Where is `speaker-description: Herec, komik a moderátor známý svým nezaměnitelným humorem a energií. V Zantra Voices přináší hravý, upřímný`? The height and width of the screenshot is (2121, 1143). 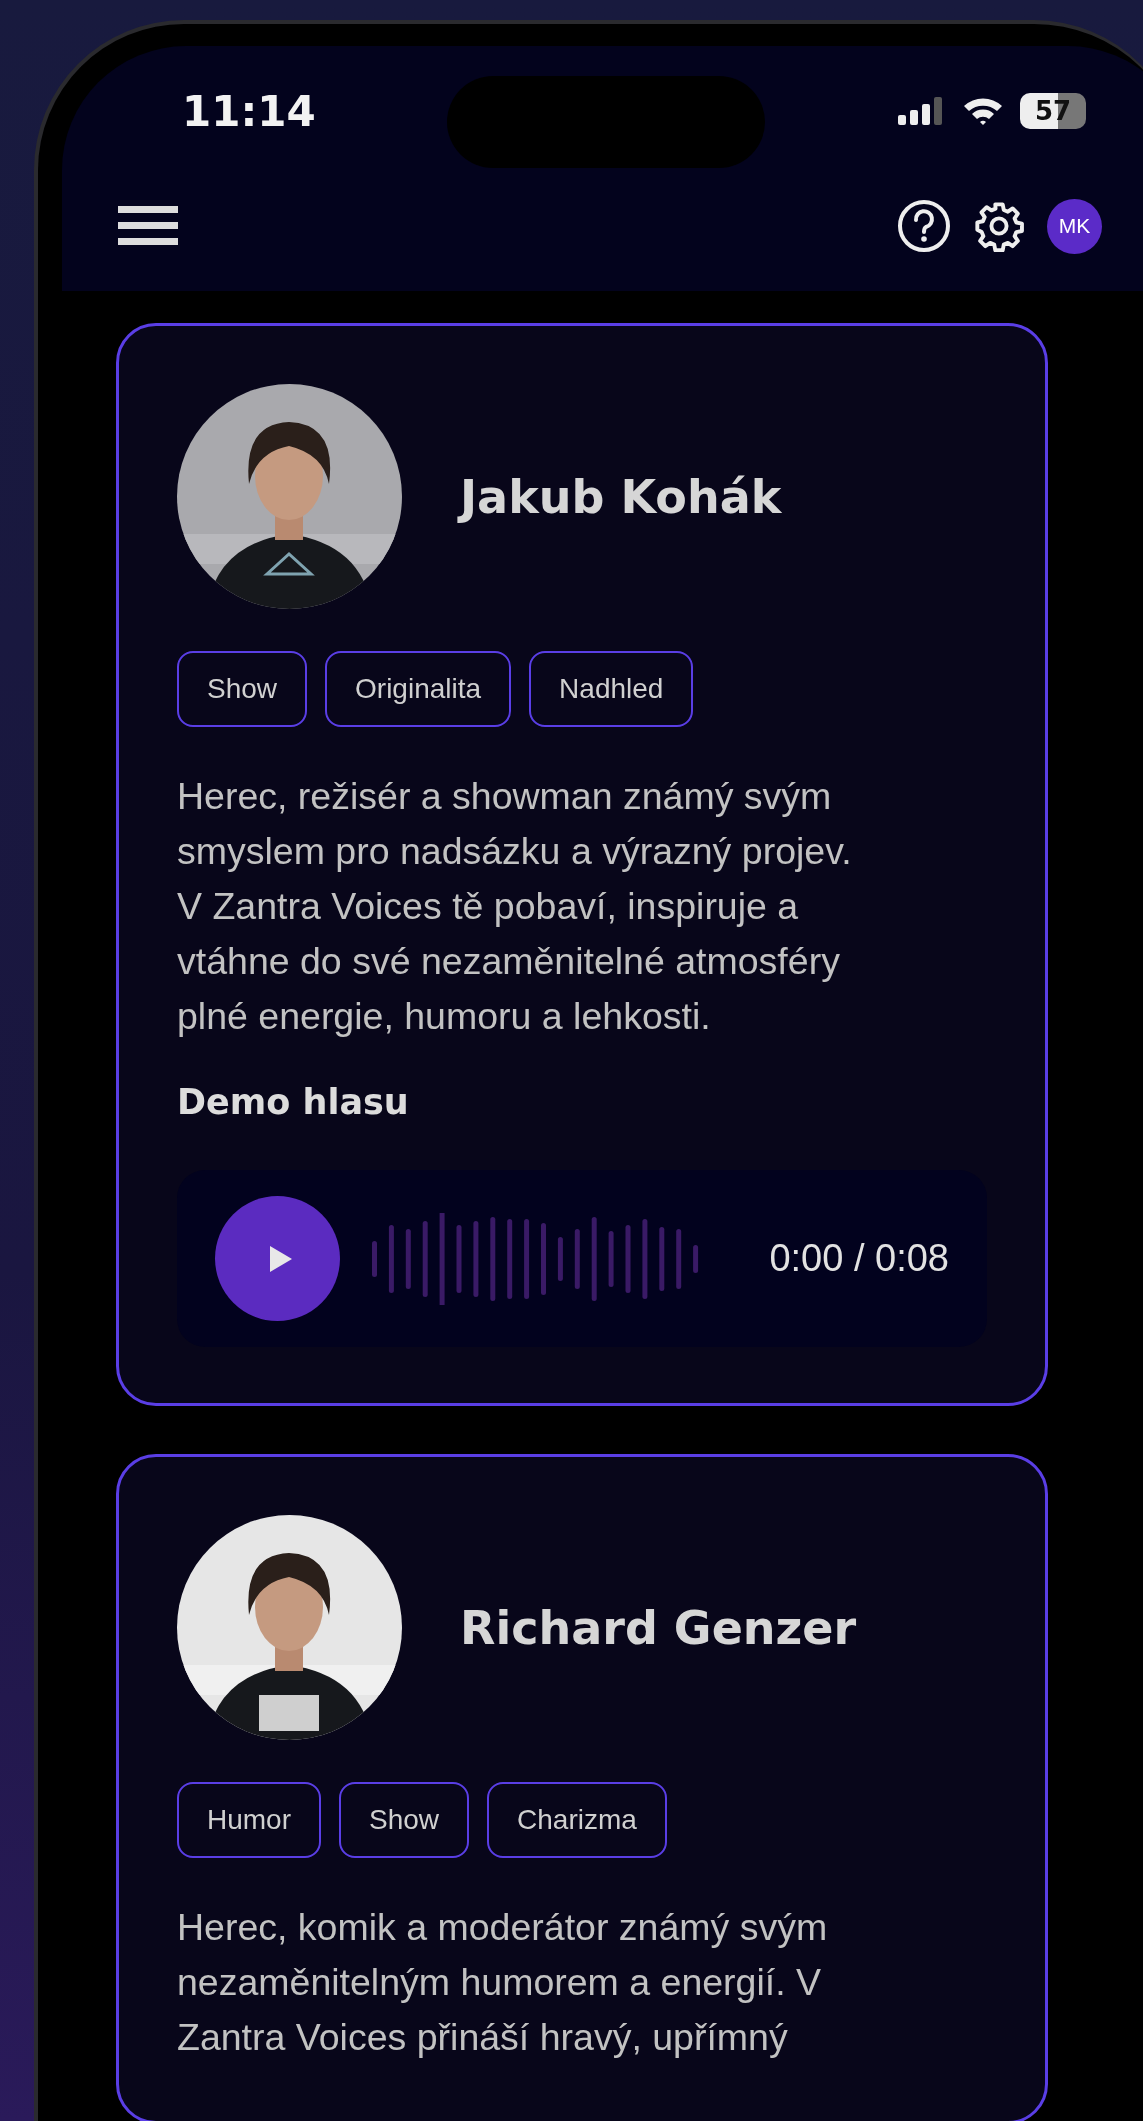 speaker-description: Herec, komik a moderátor známý svým nezaměnitelným humorem a energií. V Zantra Voices přináší hravý, upřímný is located at coordinates (503, 1982).